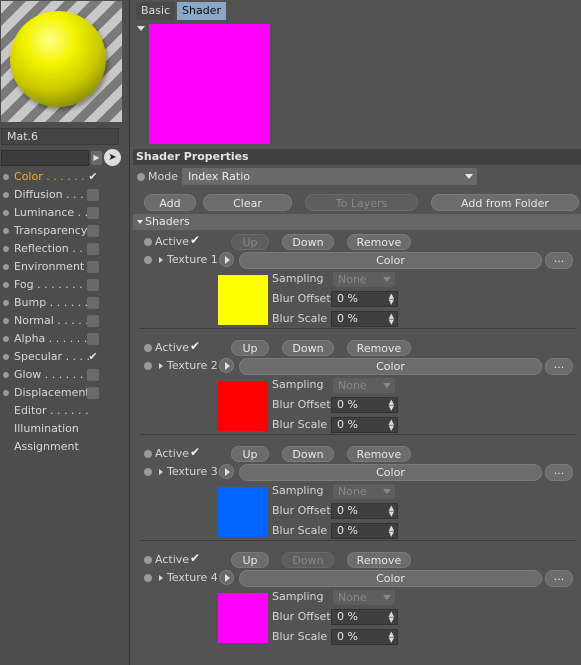  Describe the element at coordinates (65, 393) in the screenshot. I see `channel-item: Displacement` at that location.